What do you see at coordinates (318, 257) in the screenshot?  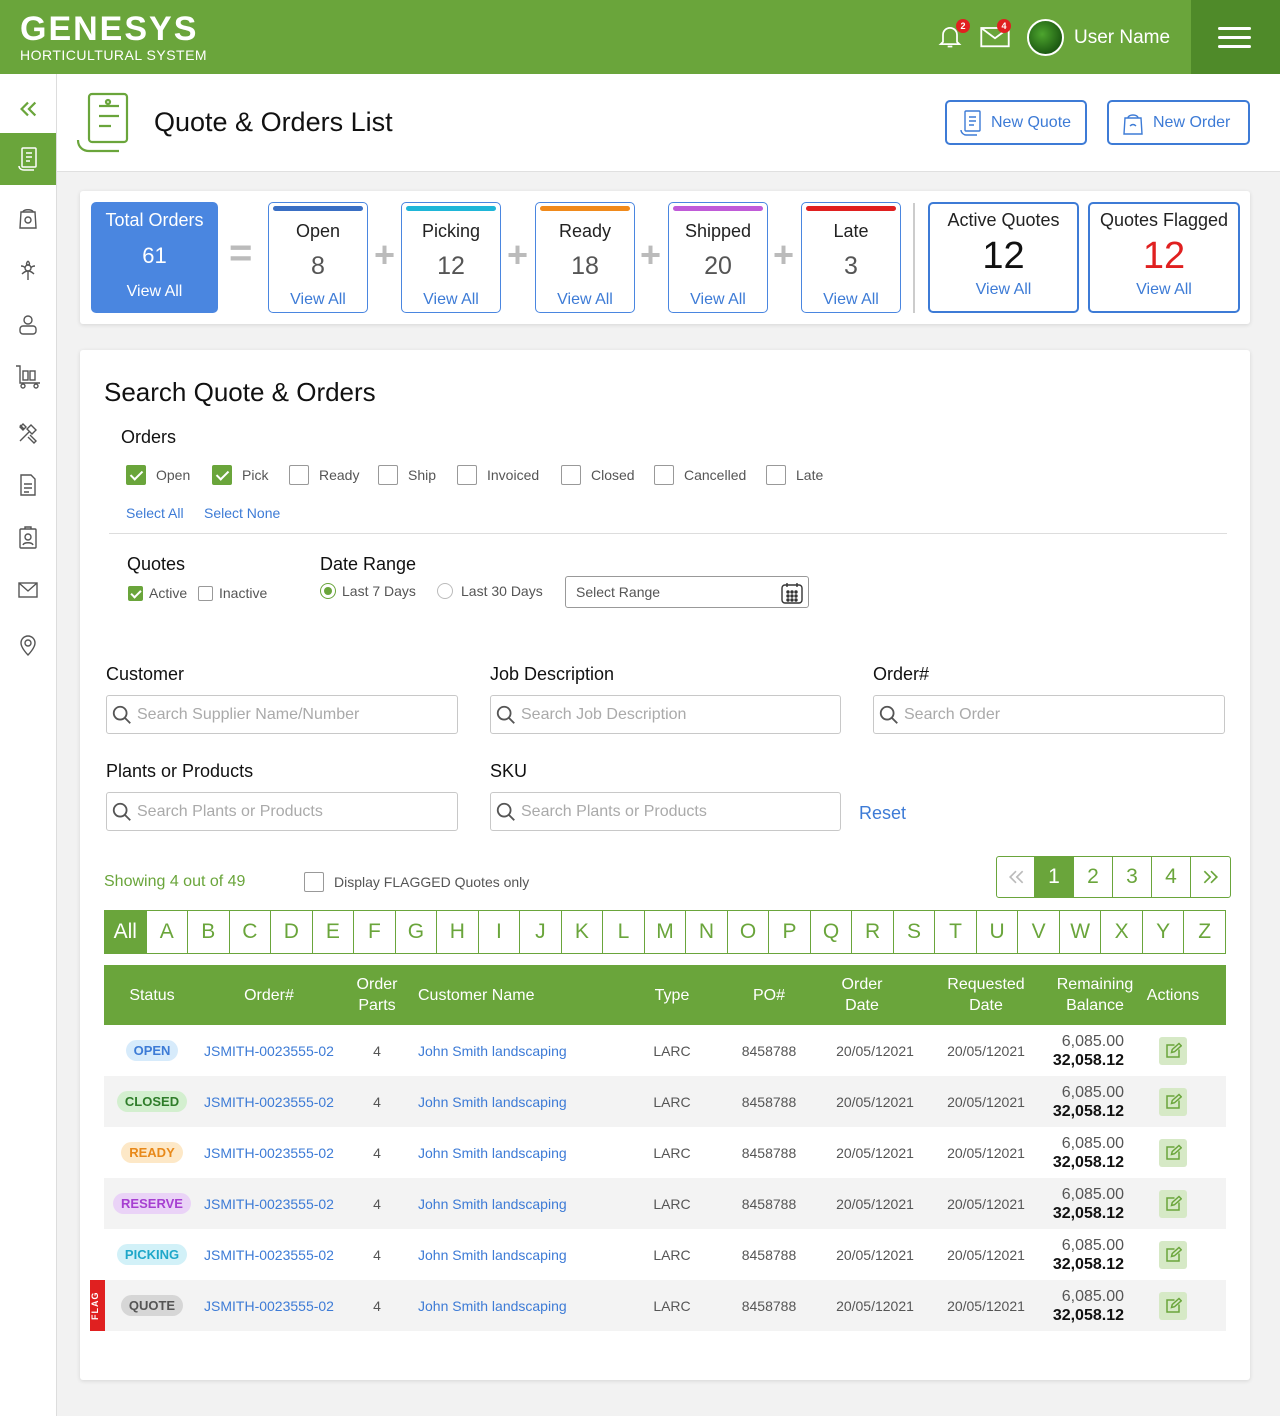 I see `stat-open: Open 8 View All` at bounding box center [318, 257].